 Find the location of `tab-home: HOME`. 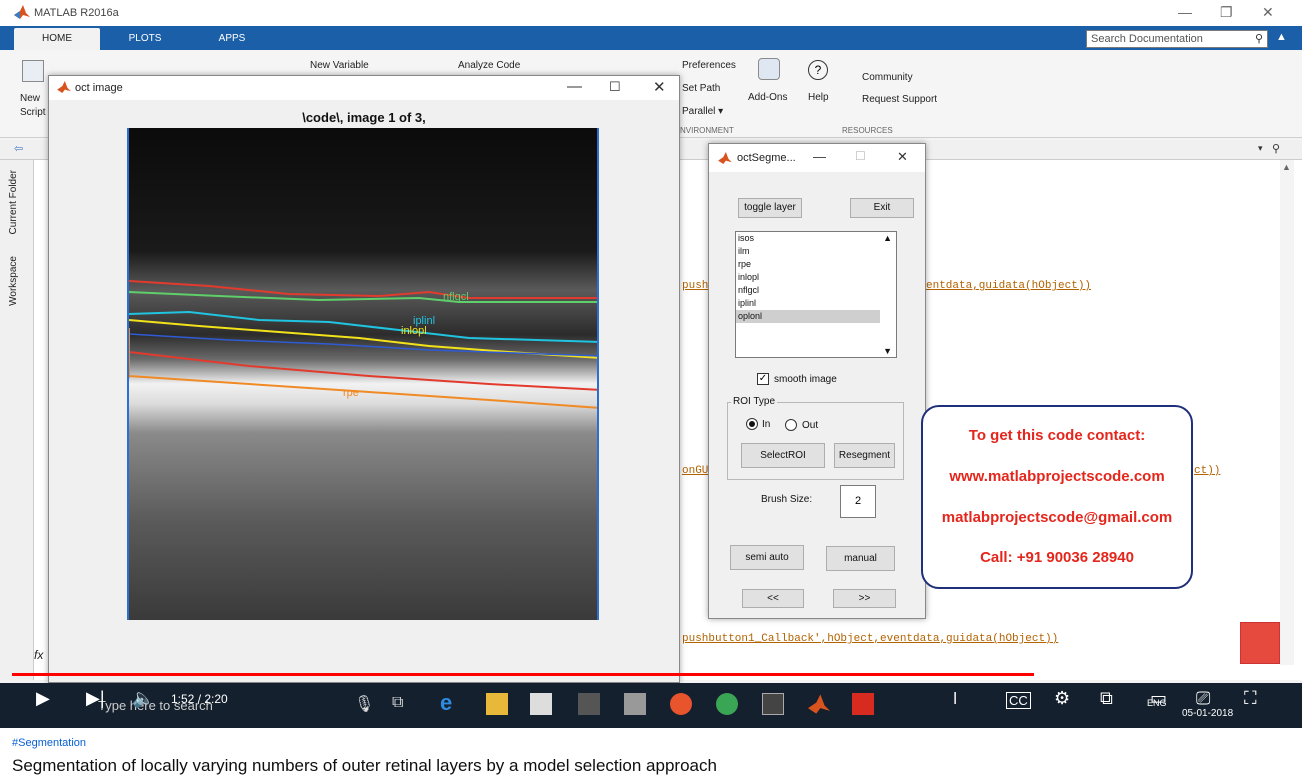

tab-home: HOME is located at coordinates (57, 39).